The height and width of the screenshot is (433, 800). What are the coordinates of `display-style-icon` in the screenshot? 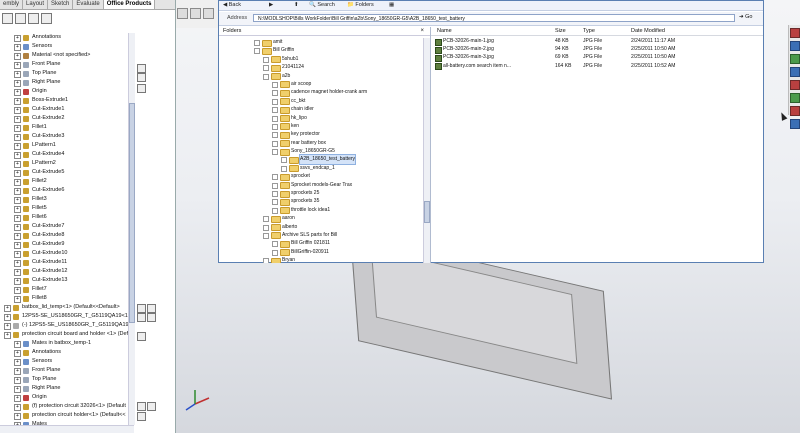 It's located at (208, 13).